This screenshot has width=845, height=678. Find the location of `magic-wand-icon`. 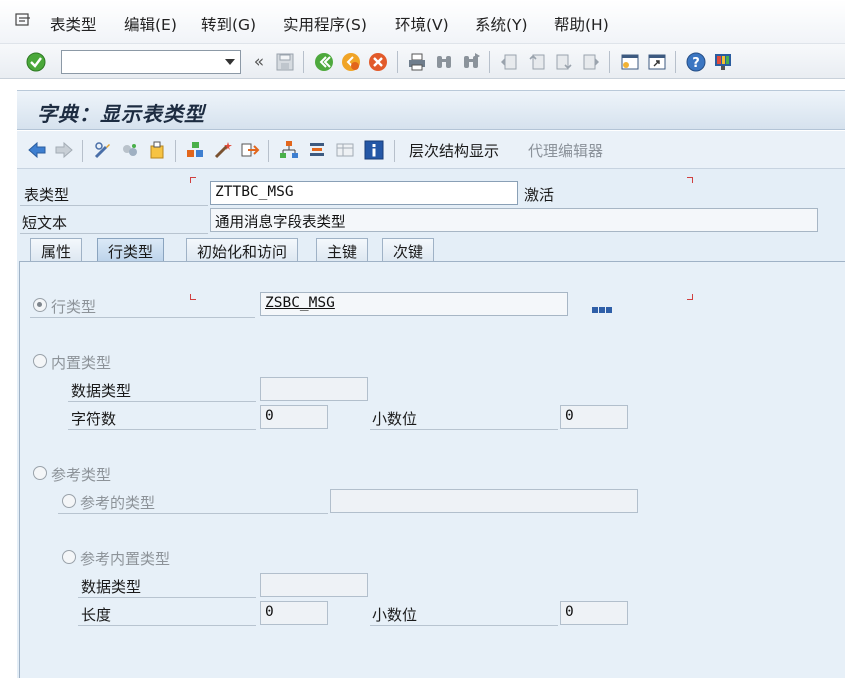

magic-wand-icon is located at coordinates (223, 150).